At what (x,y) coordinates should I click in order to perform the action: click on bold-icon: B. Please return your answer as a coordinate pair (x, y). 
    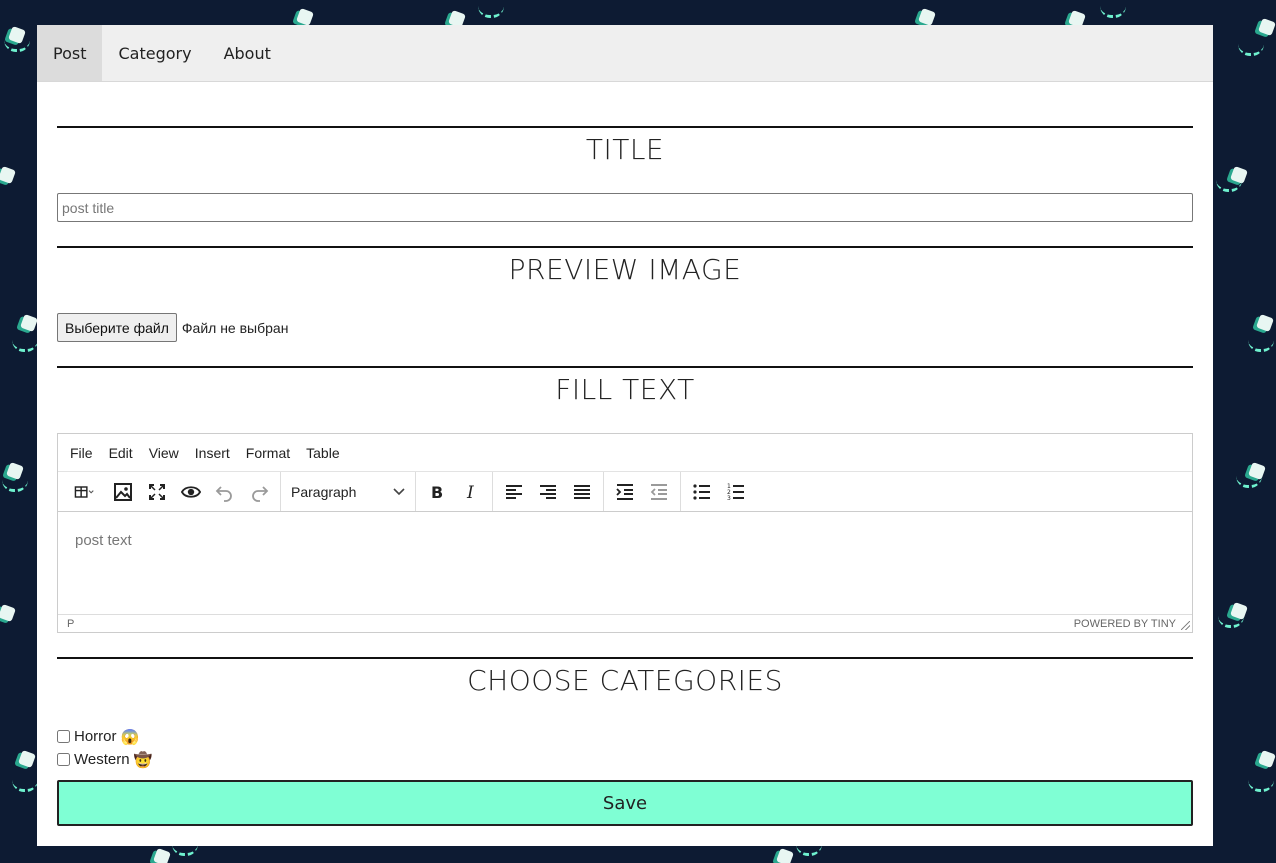
    Looking at the image, I should click on (437, 492).